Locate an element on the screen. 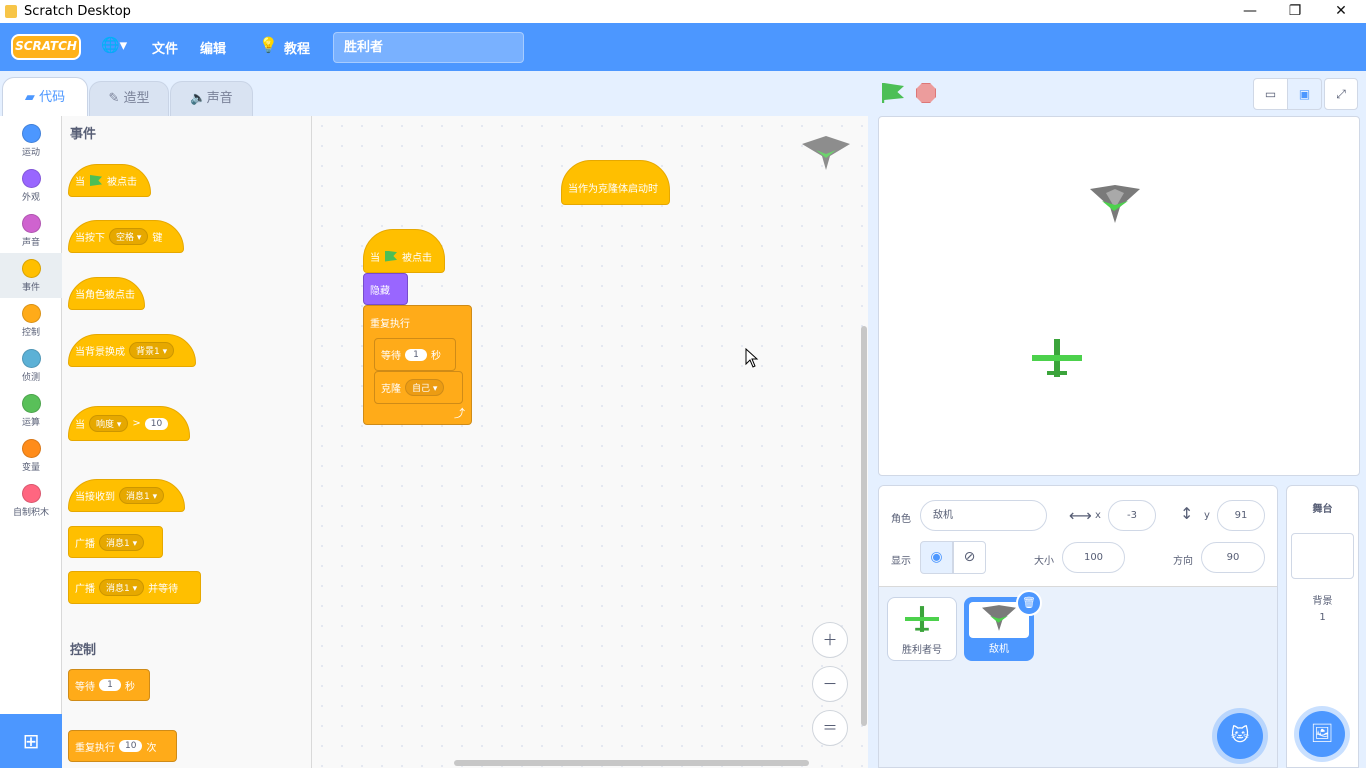  project-title-input: 胜利者 is located at coordinates (428, 47).